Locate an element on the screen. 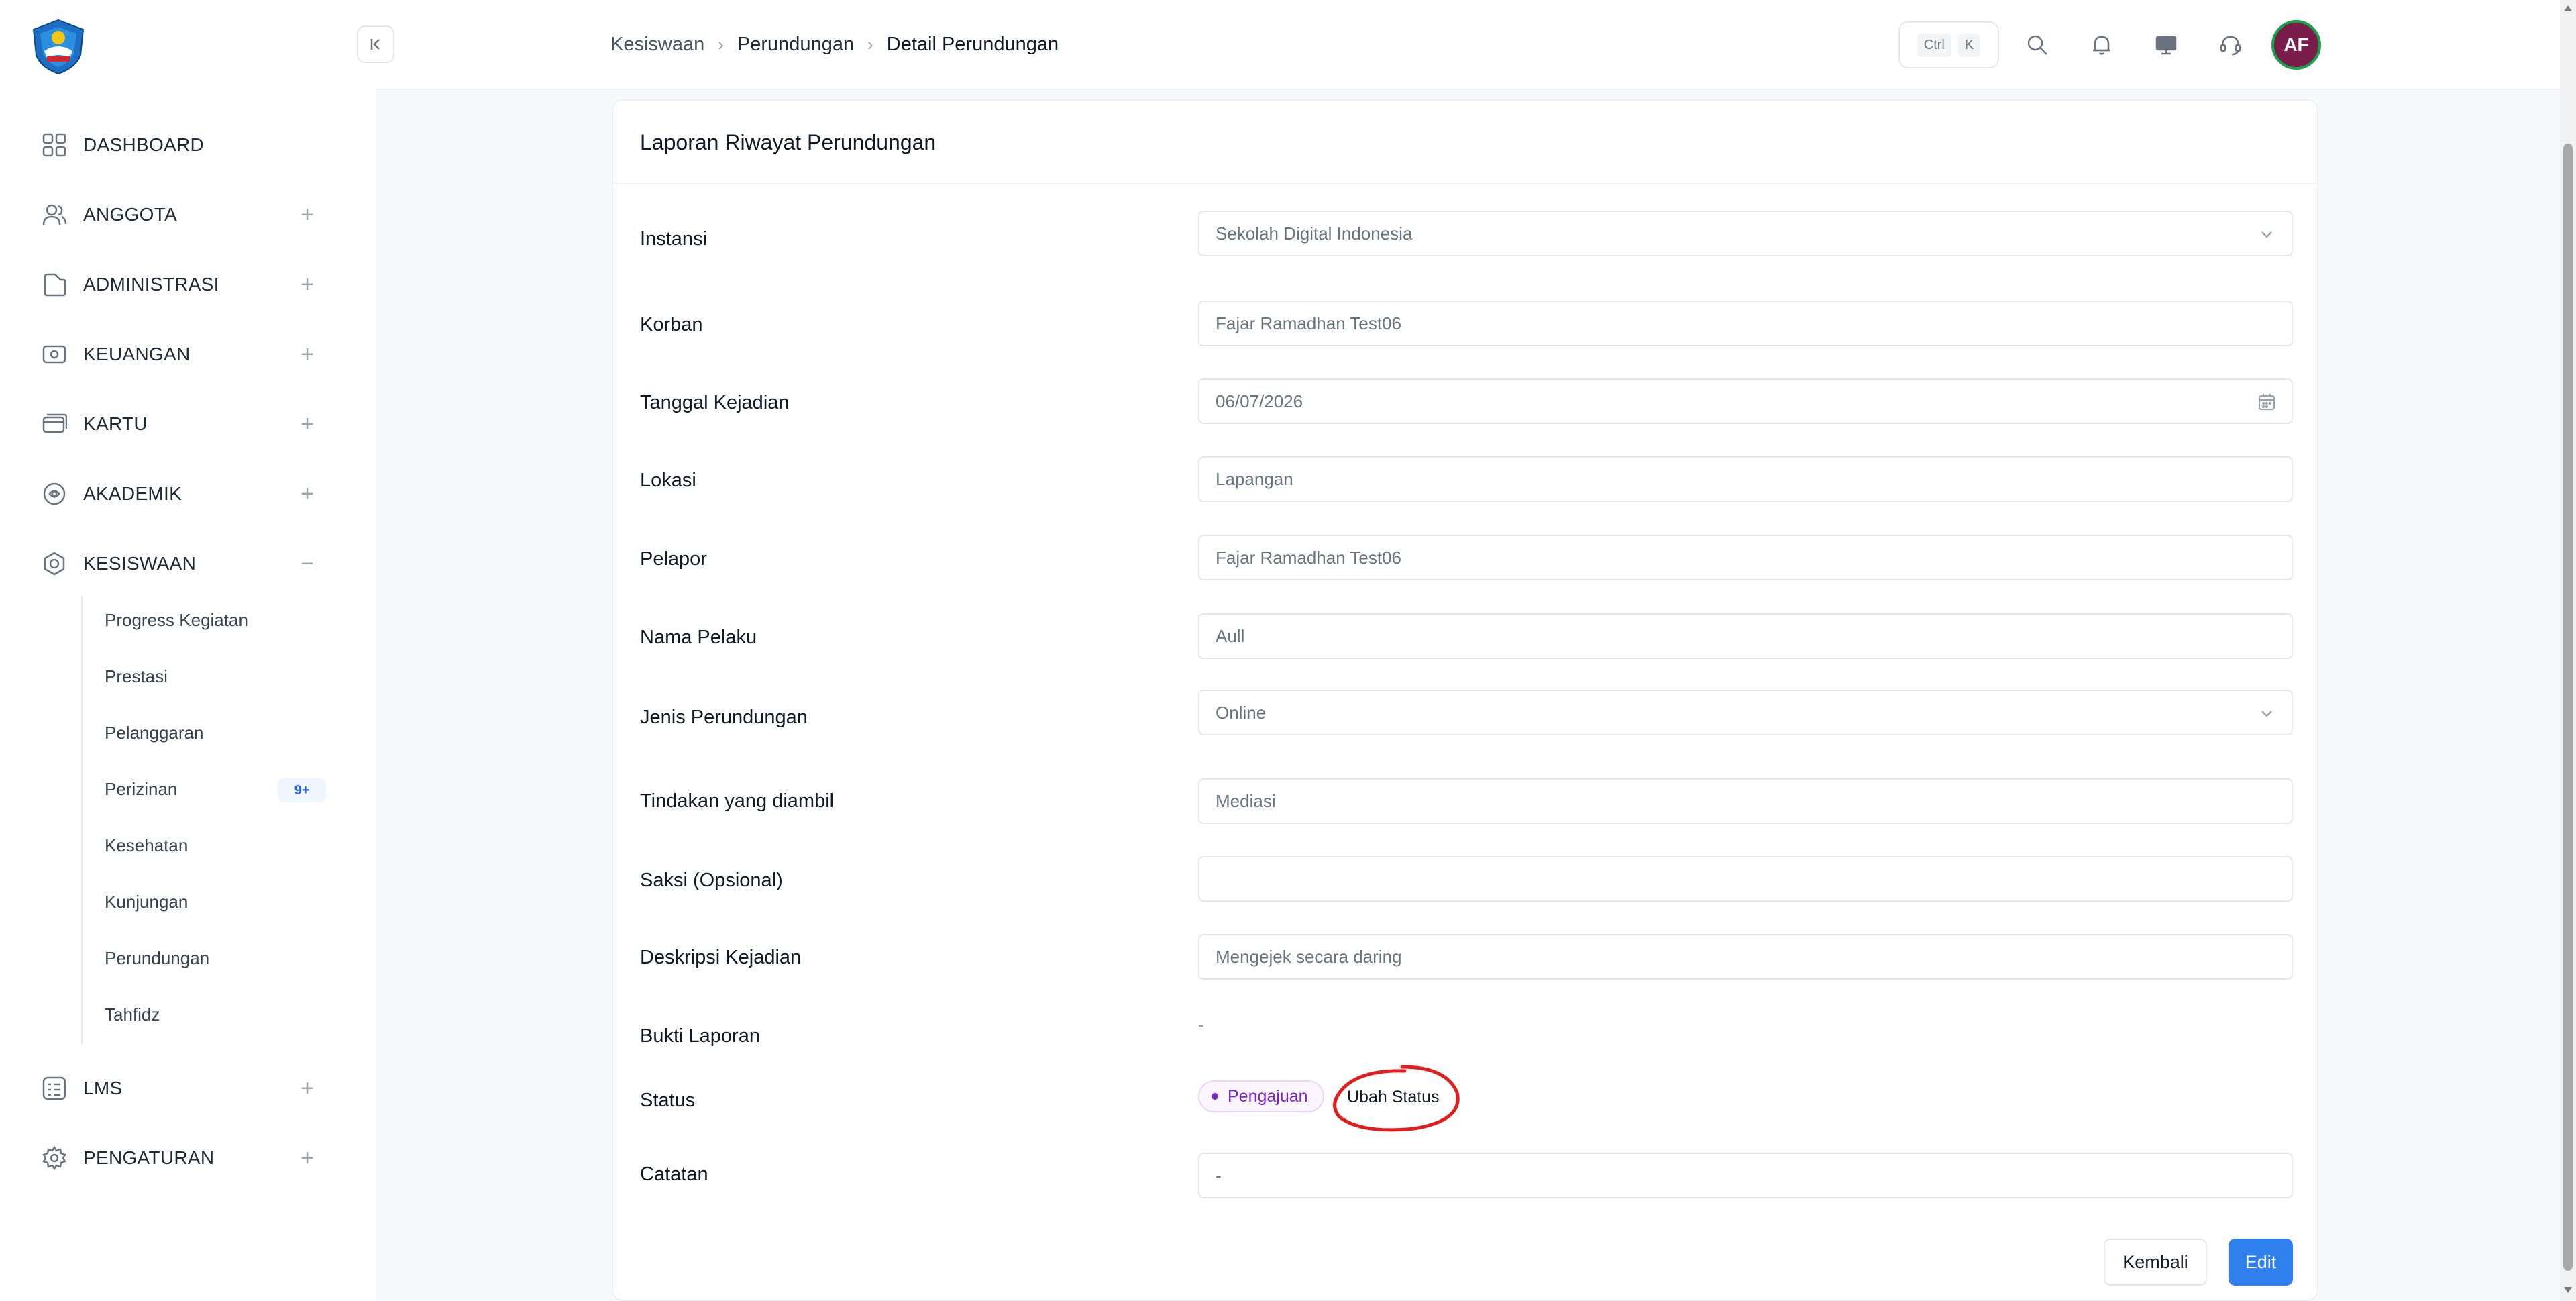 The height and width of the screenshot is (1301, 2576). status-badge: Pengajuan is located at coordinates (1261, 1096).